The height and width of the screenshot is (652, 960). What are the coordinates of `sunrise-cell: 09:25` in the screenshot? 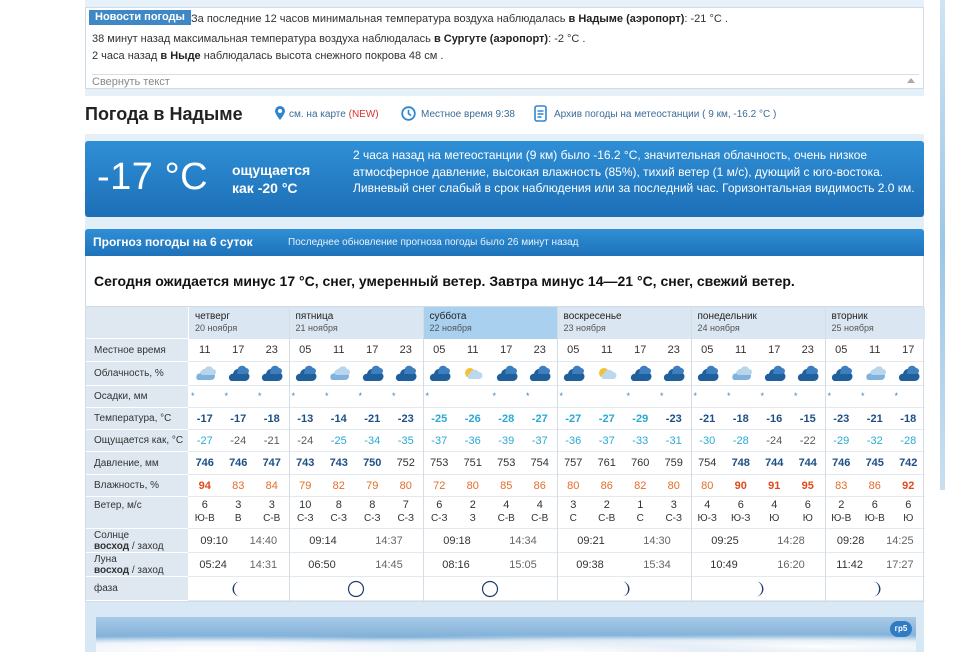 It's located at (725, 541).